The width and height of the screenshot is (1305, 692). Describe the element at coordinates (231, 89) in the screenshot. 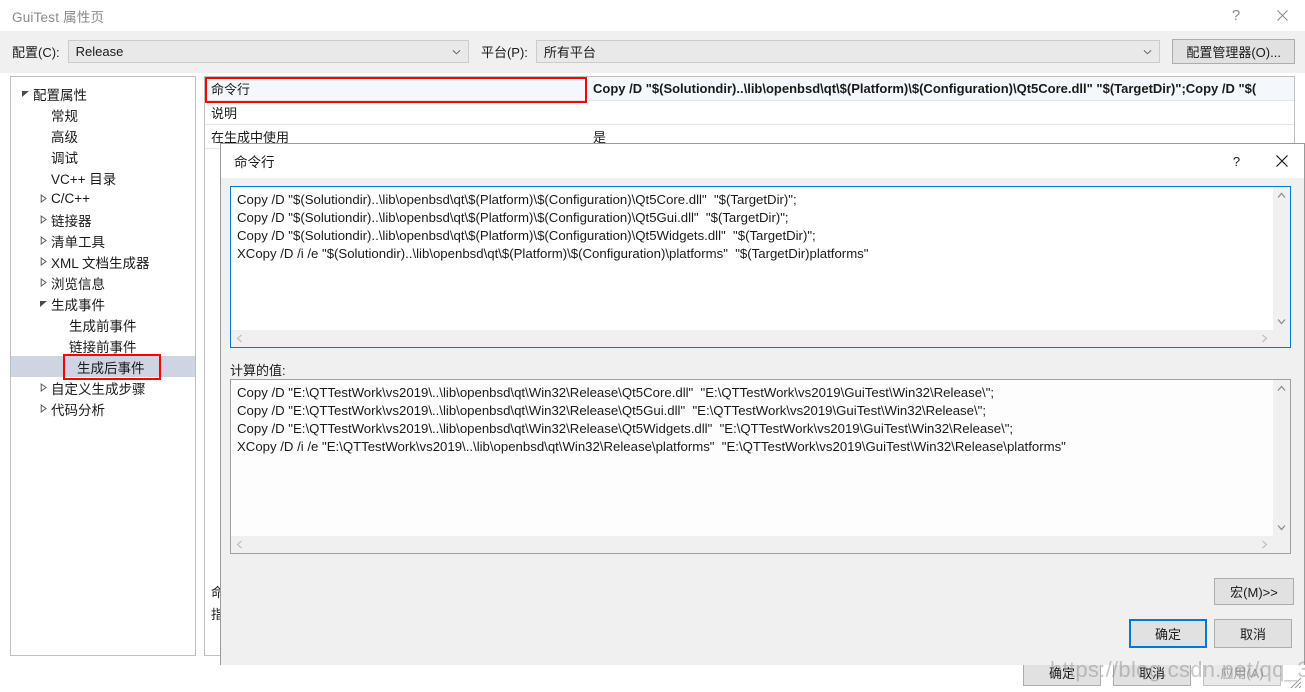

I see `property-name: 命令行` at that location.